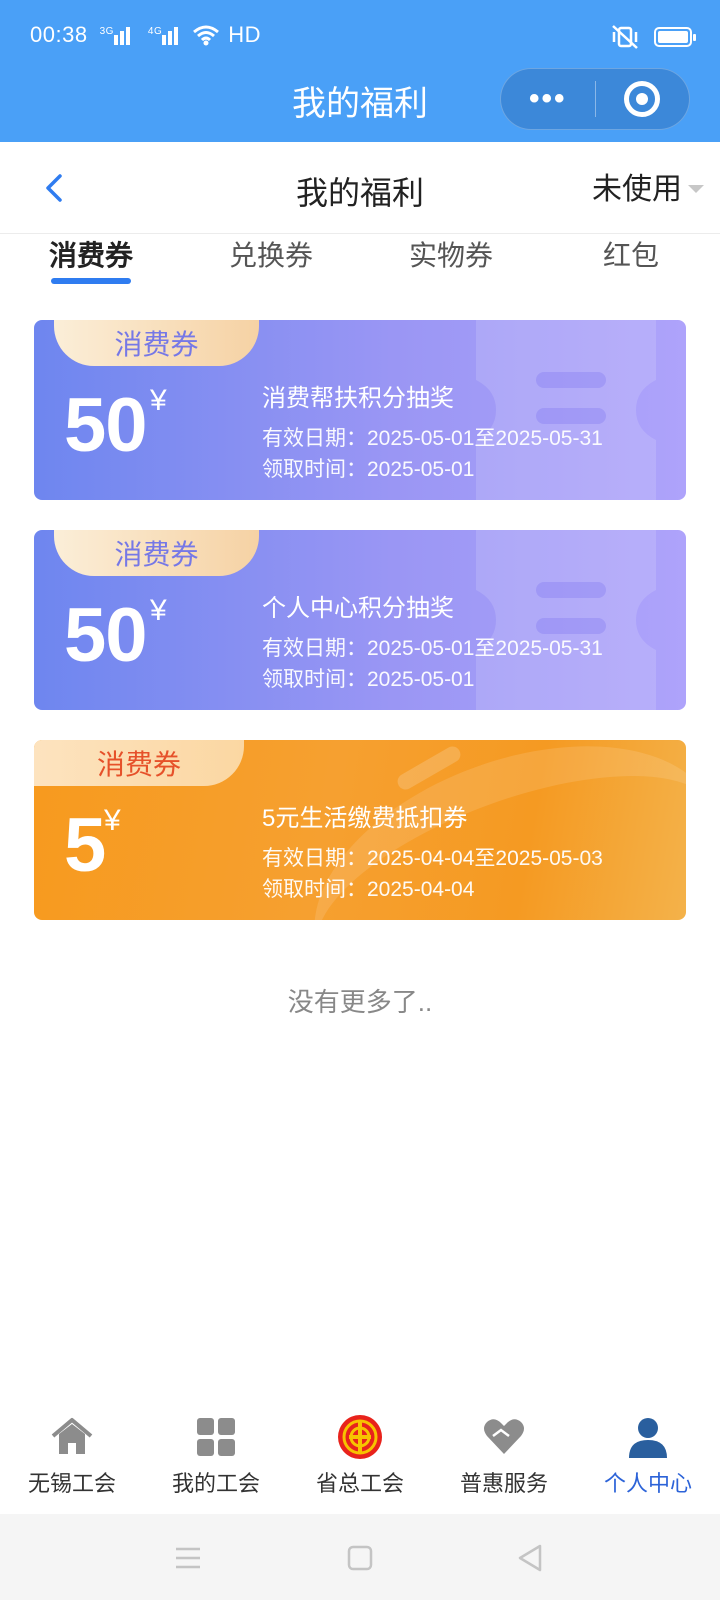 This screenshot has height=1600, width=720. What do you see at coordinates (359, 1483) in the screenshot?
I see `nav-label: 省总工会` at bounding box center [359, 1483].